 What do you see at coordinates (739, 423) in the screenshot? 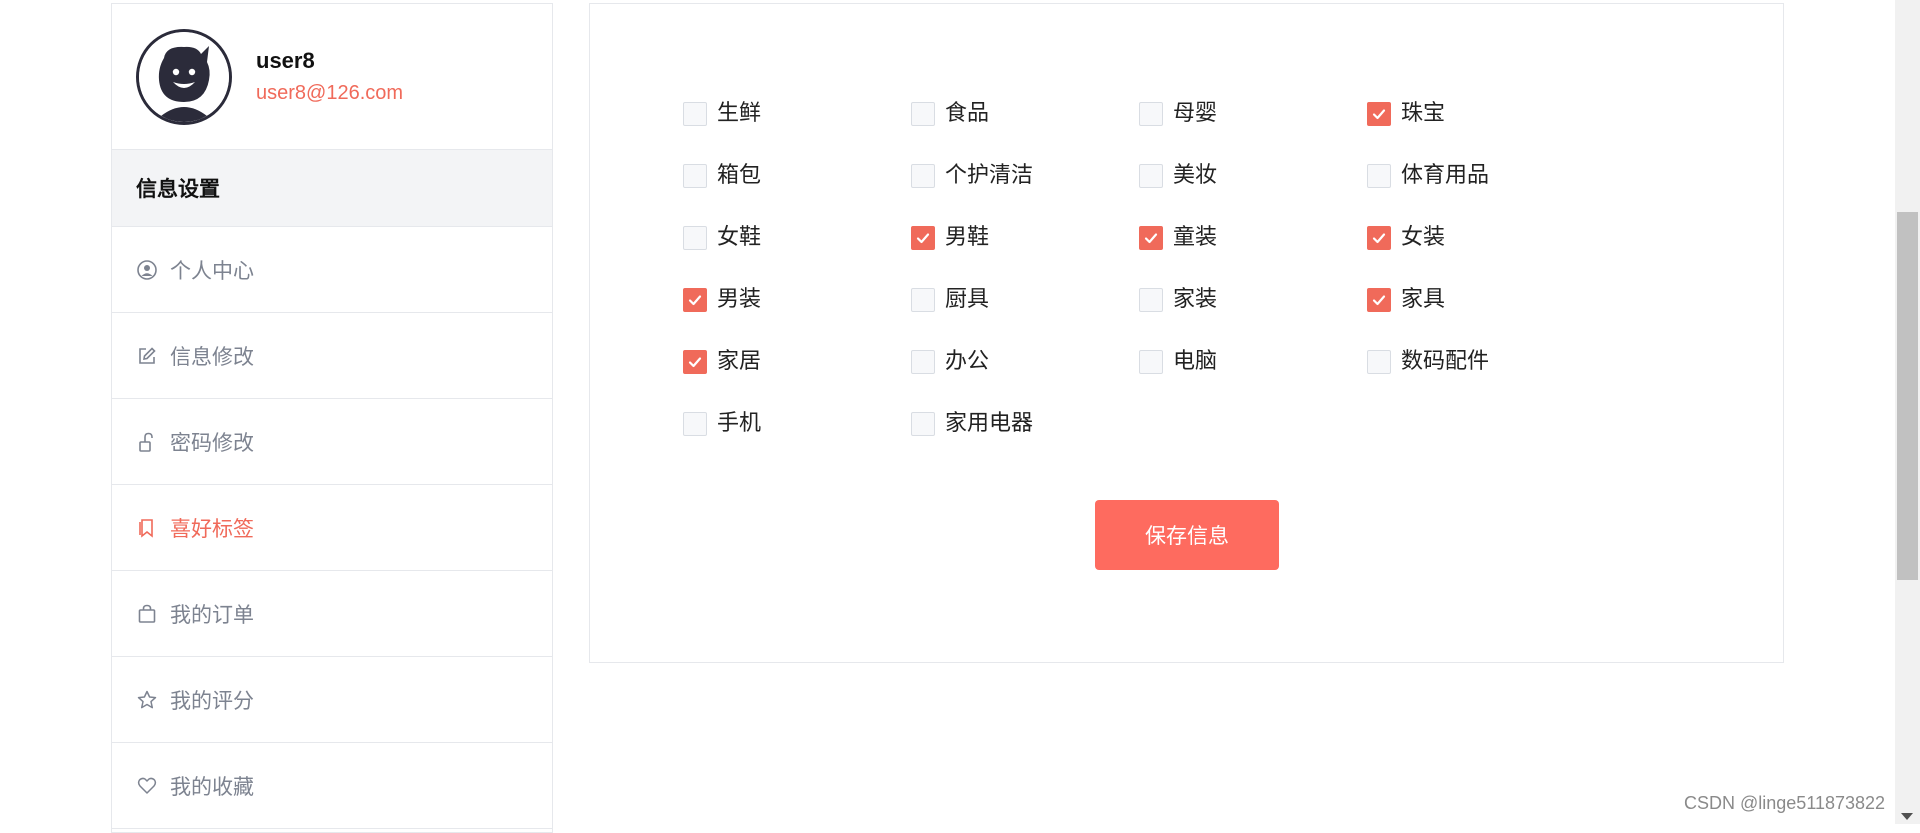
I see `tag-label: 手机` at bounding box center [739, 423].